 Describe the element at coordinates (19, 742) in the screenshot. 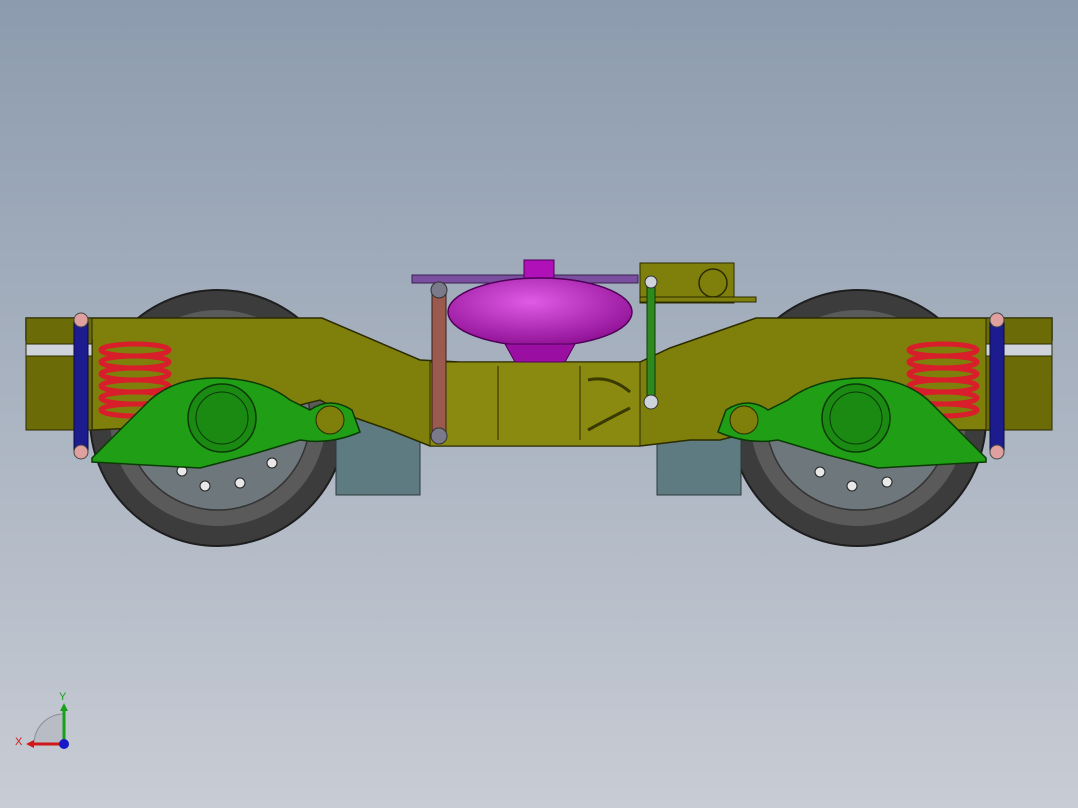

I see `x-axis-label: X` at that location.